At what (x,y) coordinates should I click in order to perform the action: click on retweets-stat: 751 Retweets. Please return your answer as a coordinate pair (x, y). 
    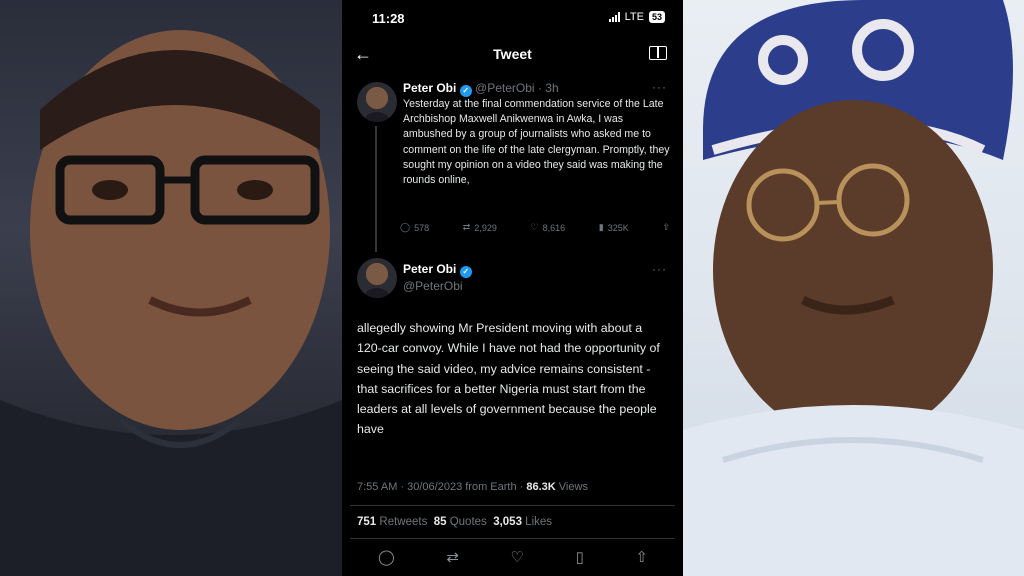
    Looking at the image, I should click on (392, 522).